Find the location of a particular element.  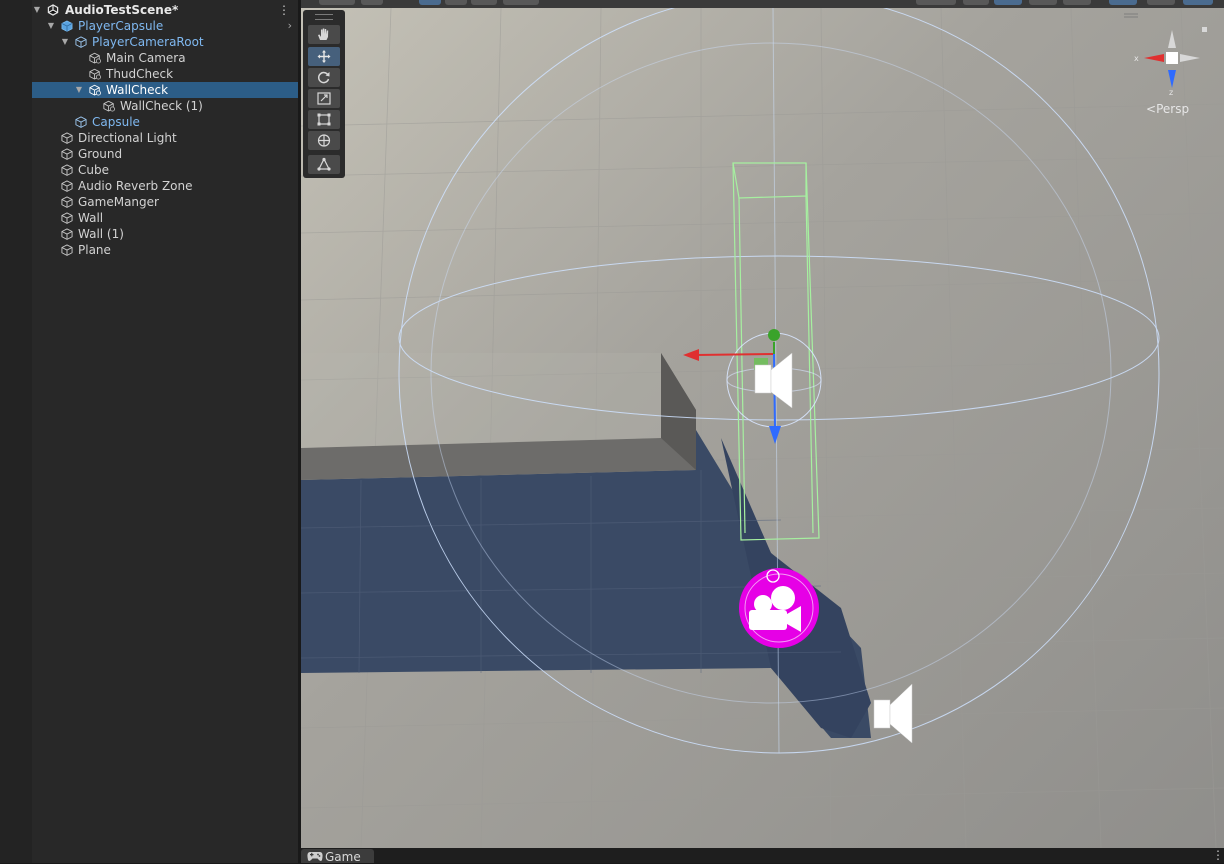

hierarchy-item-label: Capsule is located at coordinates (116, 122).